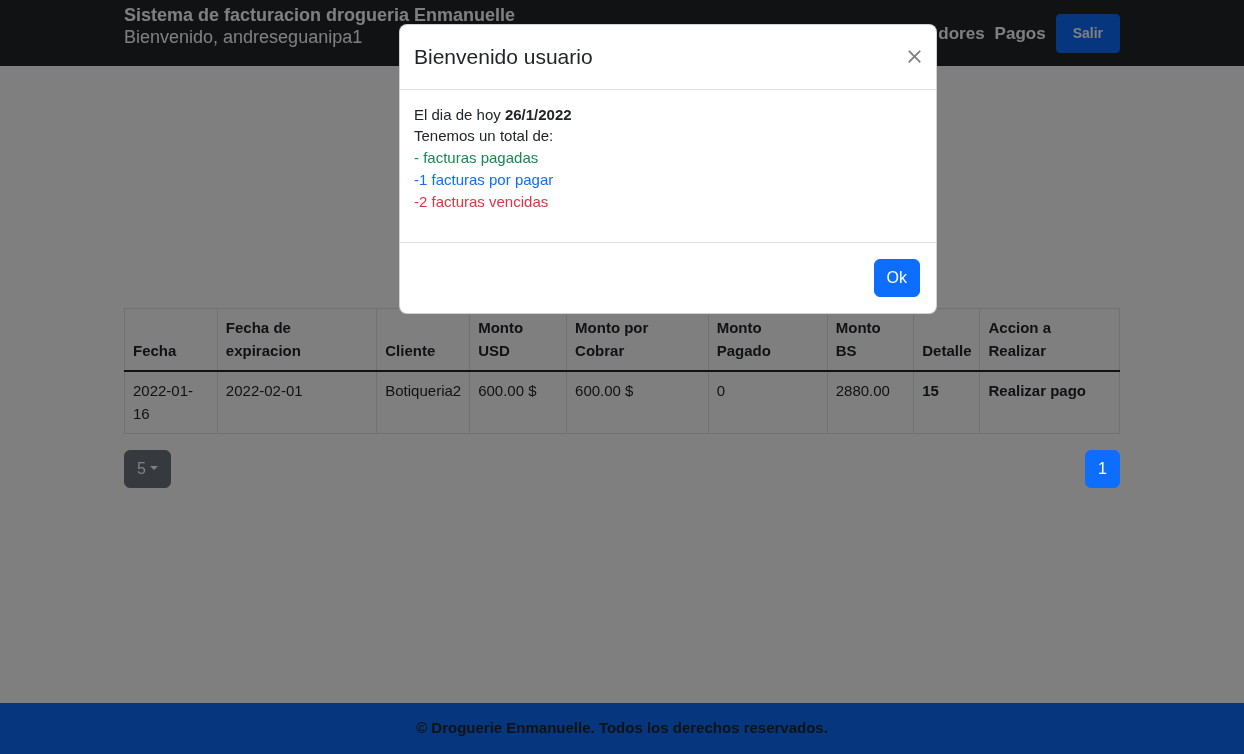 This screenshot has height=754, width=1244. I want to click on table-link: 15, so click(946, 402).